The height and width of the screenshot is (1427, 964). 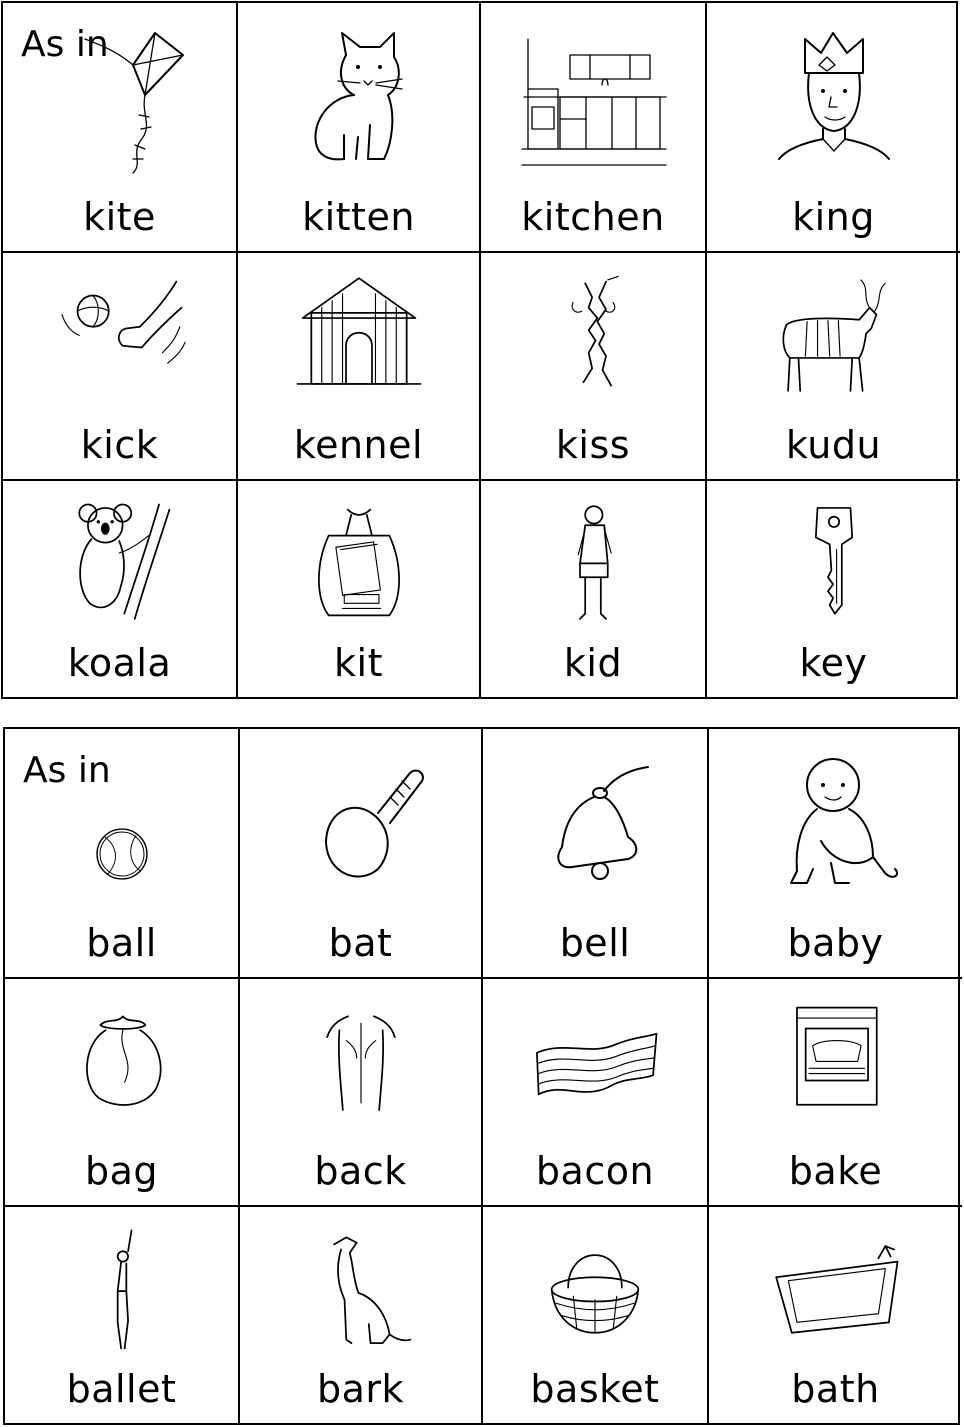 I want to click on key-icon, so click(x=833, y=561).